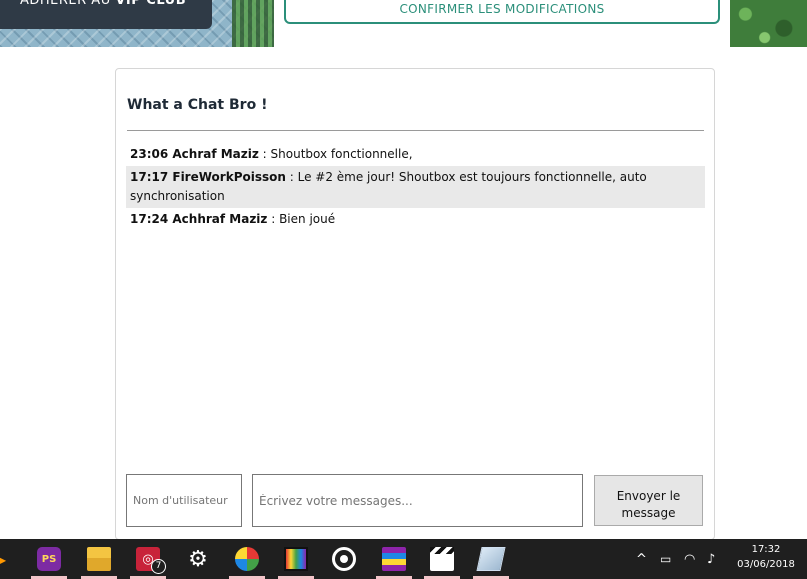 The width and height of the screenshot is (807, 579). I want to click on message-text: : Bien joué, so click(301, 219).